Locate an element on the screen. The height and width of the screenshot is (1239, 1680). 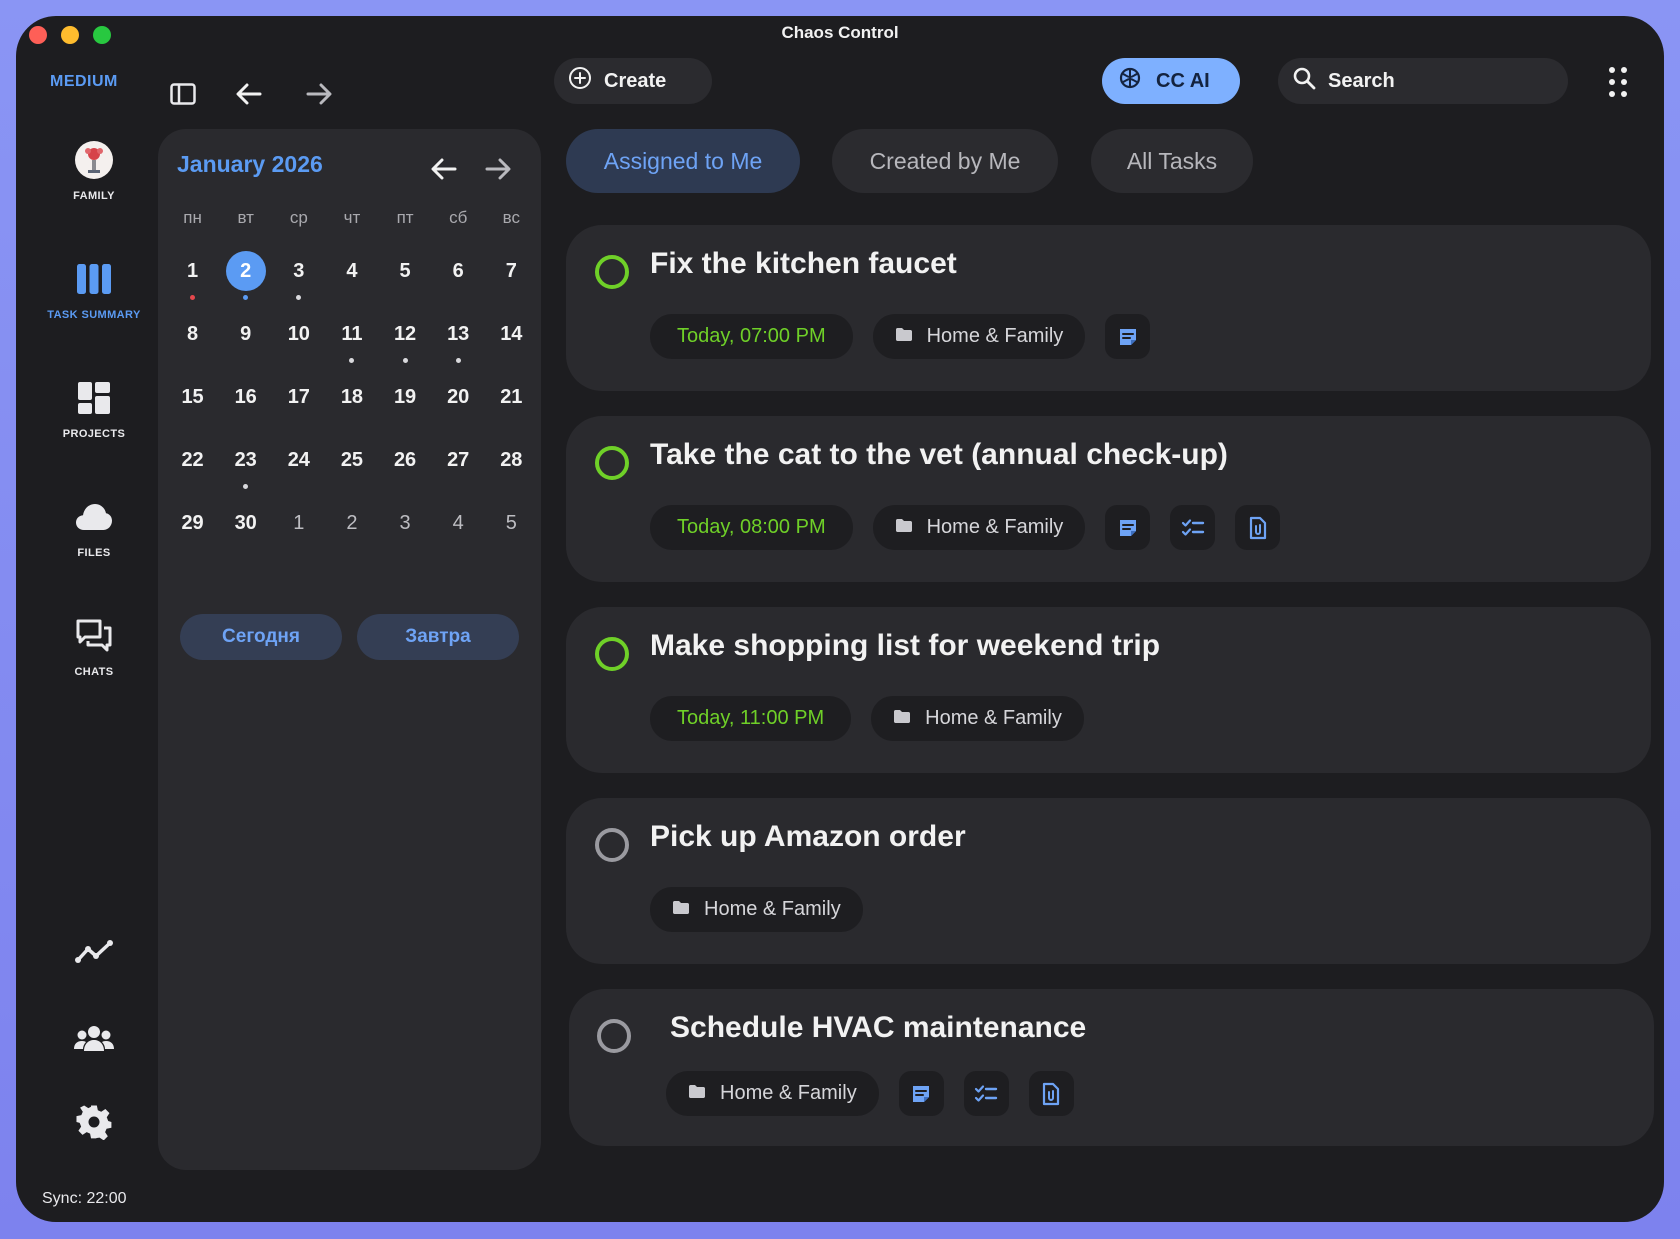
nav-task-summary: TASK SUMMARY is located at coordinates (94, 289).